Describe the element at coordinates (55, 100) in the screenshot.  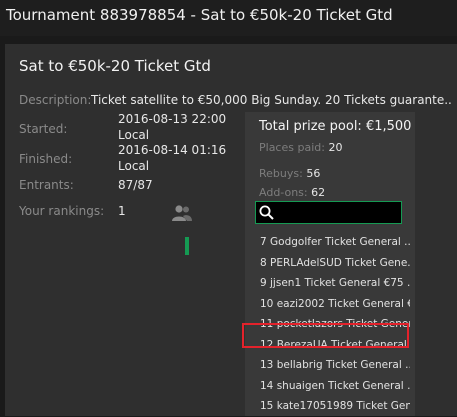
I see `description-label: Description:` at that location.